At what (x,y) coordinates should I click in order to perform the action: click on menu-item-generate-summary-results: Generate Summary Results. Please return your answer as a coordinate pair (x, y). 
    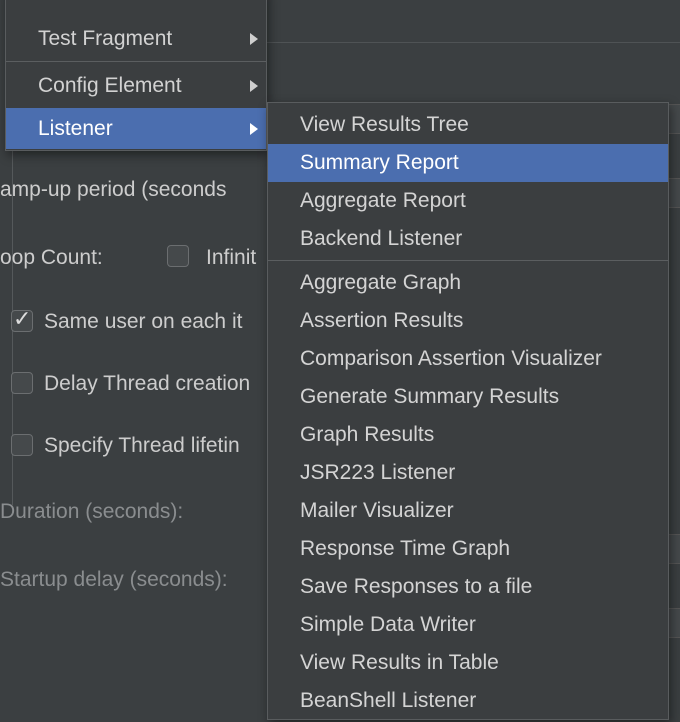
    Looking at the image, I should click on (468, 397).